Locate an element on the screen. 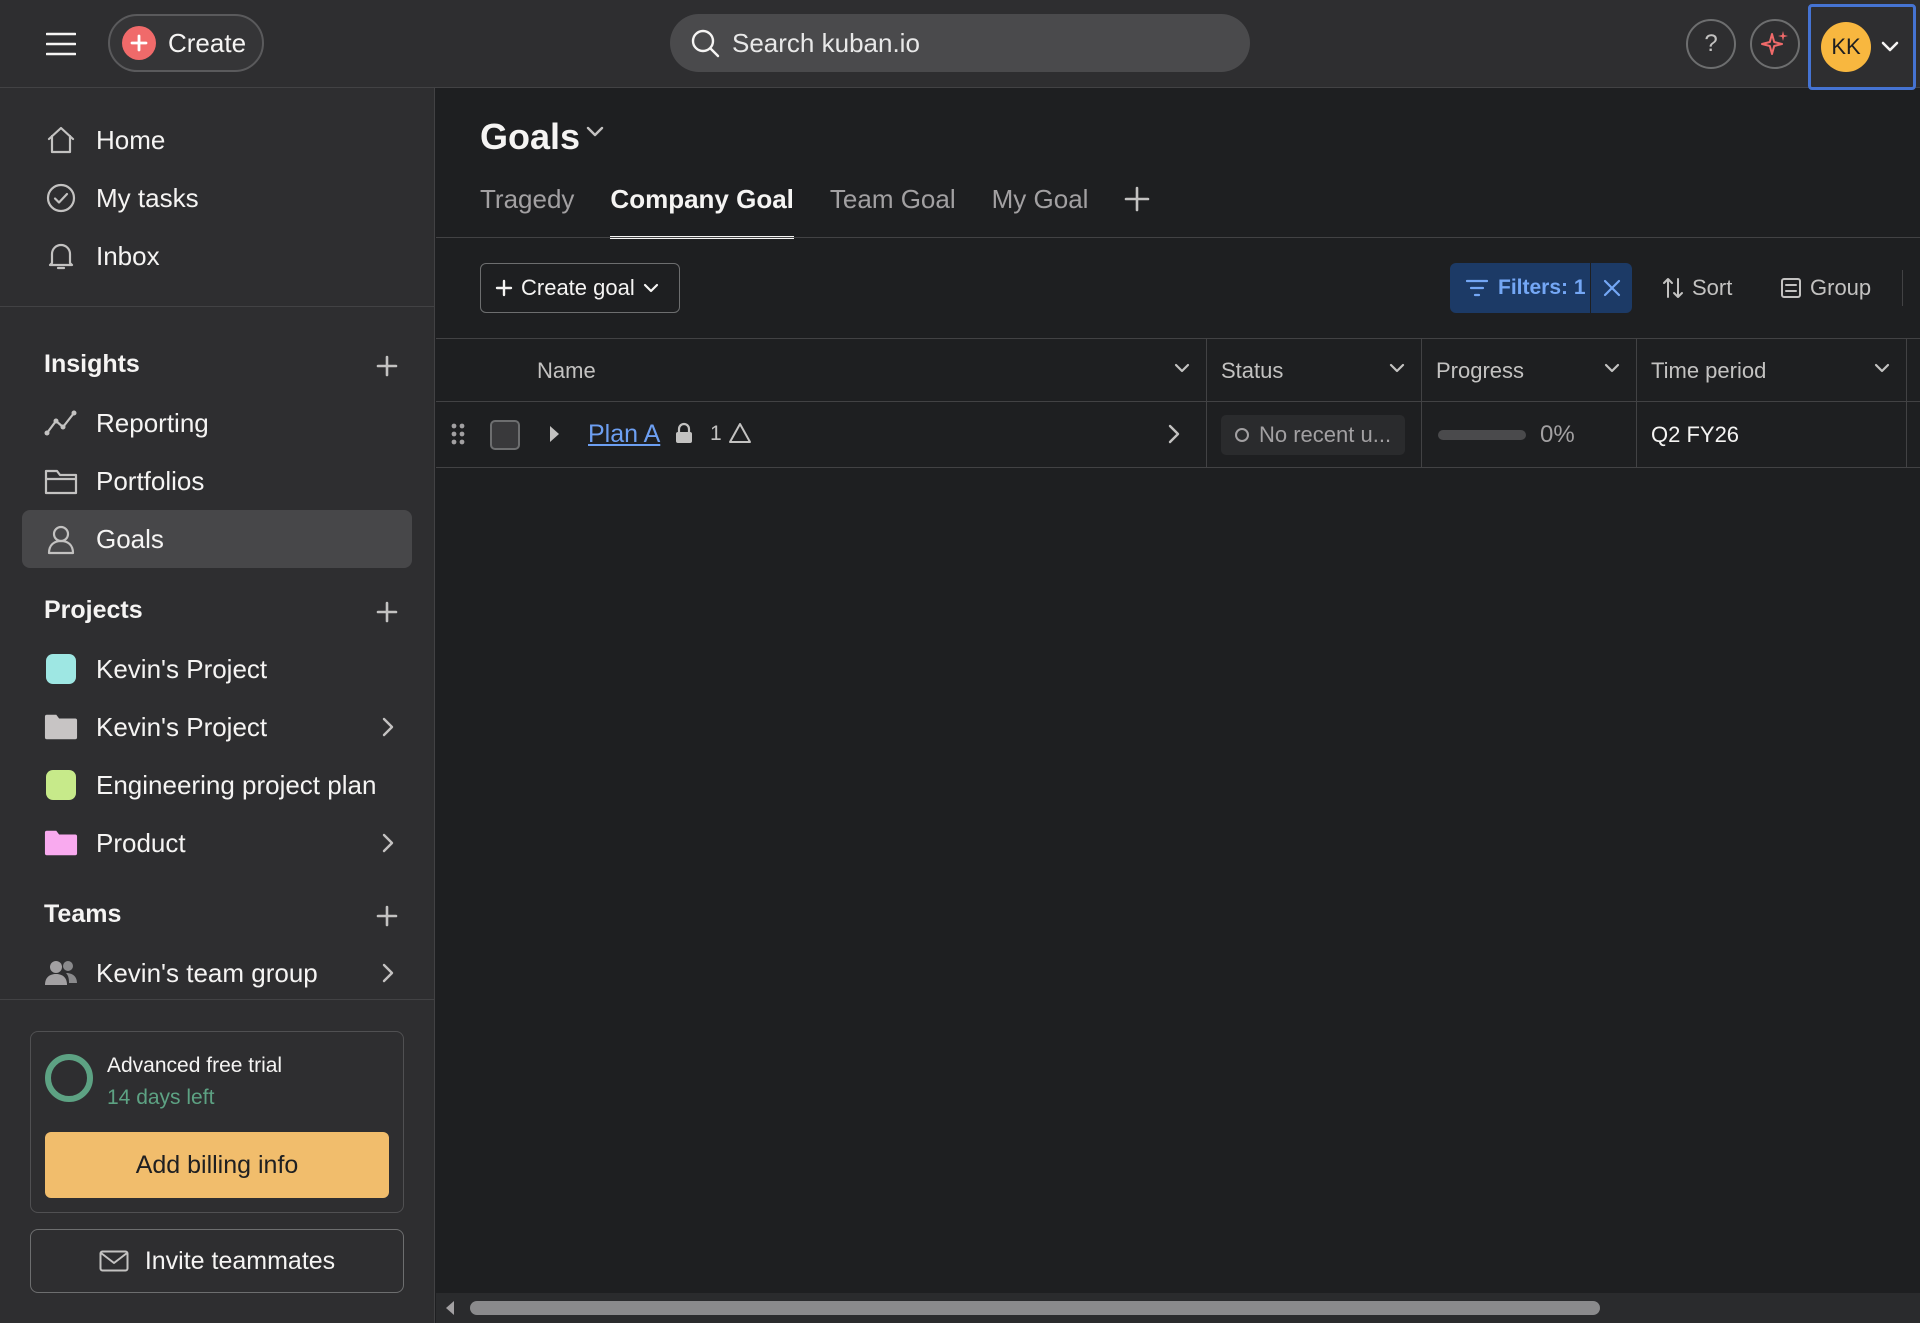 This screenshot has width=1920, height=1323. hamburger-menu-icon is located at coordinates (61, 44).